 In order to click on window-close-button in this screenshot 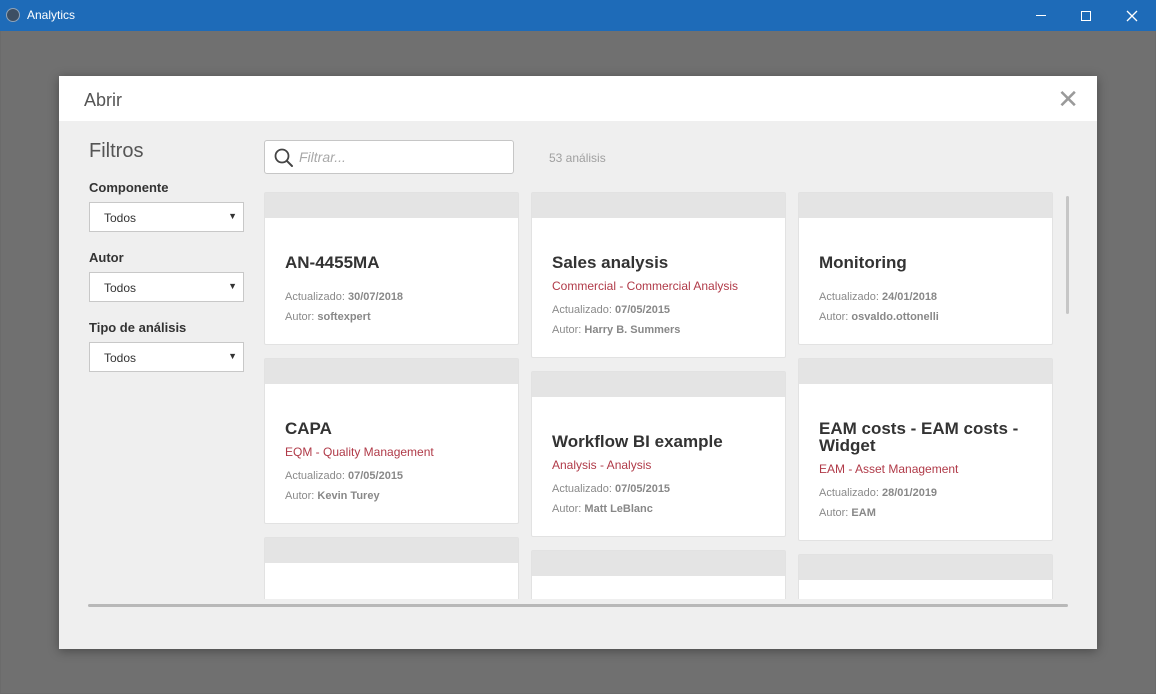, I will do `click(1132, 15)`.